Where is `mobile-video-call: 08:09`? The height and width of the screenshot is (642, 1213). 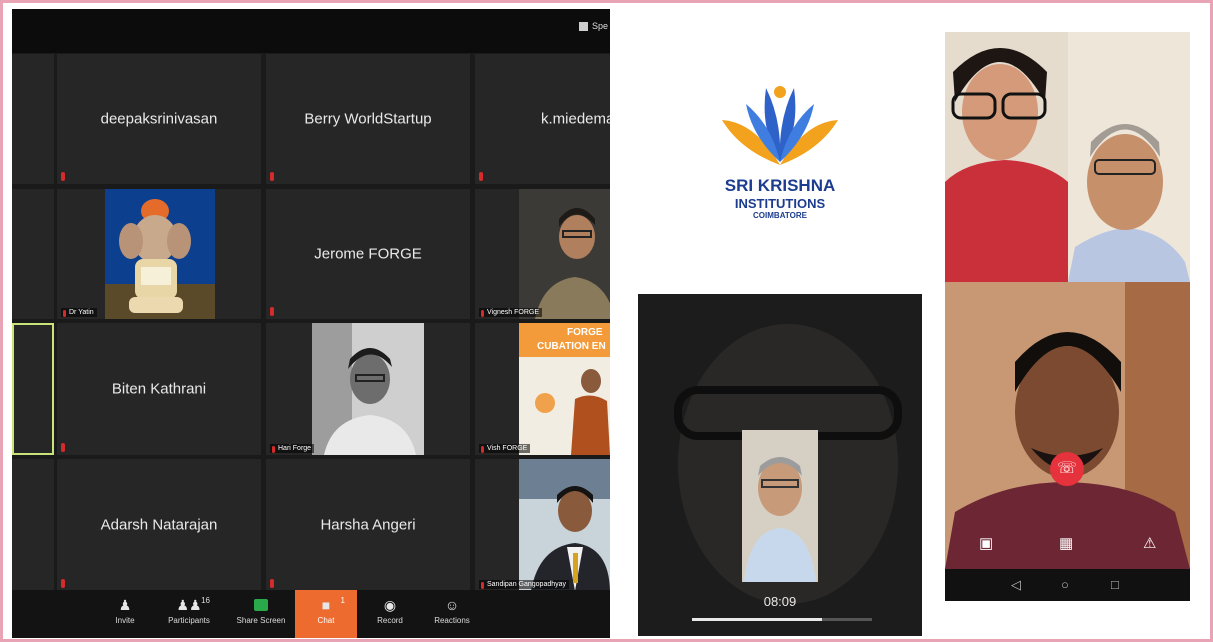
mobile-video-call: 08:09 is located at coordinates (780, 465).